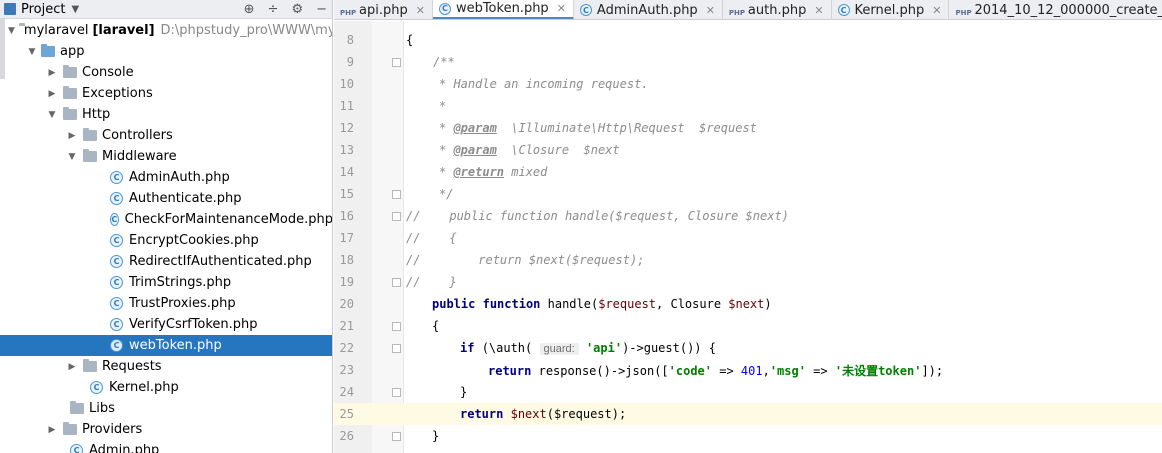  Describe the element at coordinates (544, 84) in the screenshot. I see `code-text: * Handle an incoming request.` at that location.